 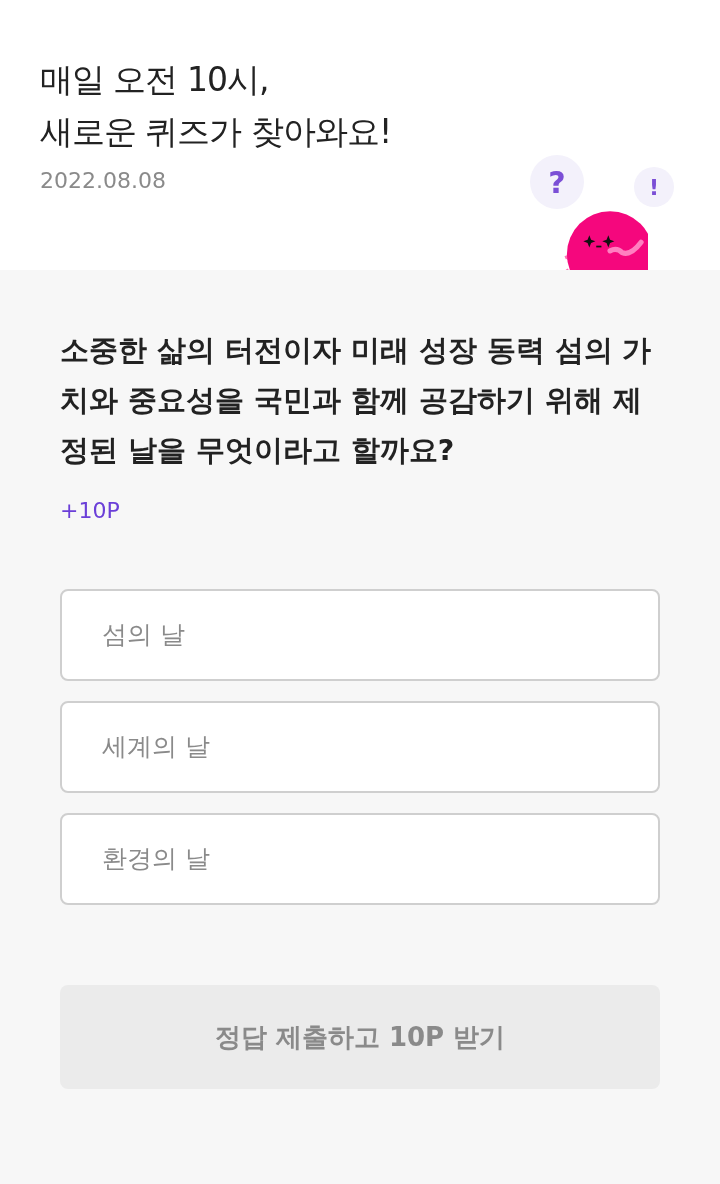 I want to click on date-text: 2022.08.08, so click(x=103, y=181).